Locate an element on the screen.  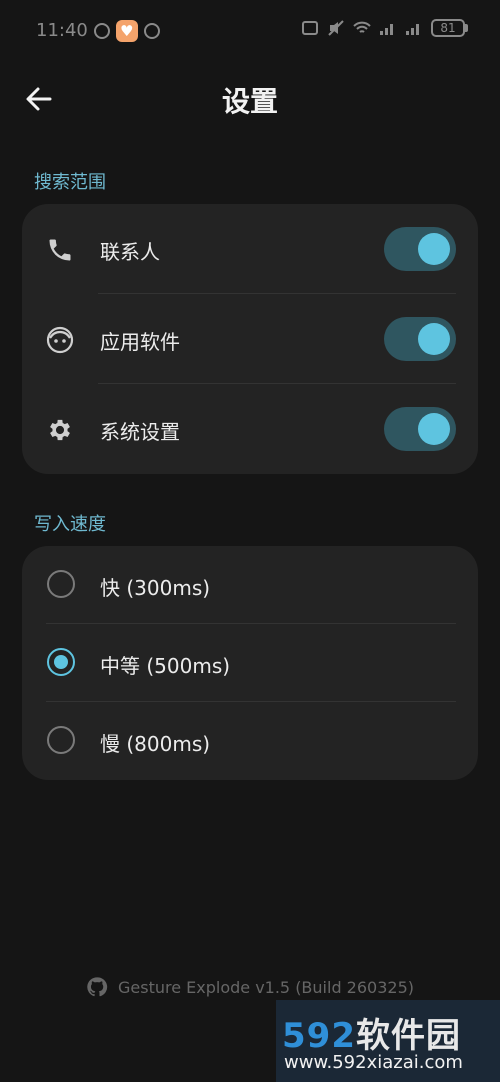
watermark-brand: 592软件园 is located at coordinates (371, 1032).